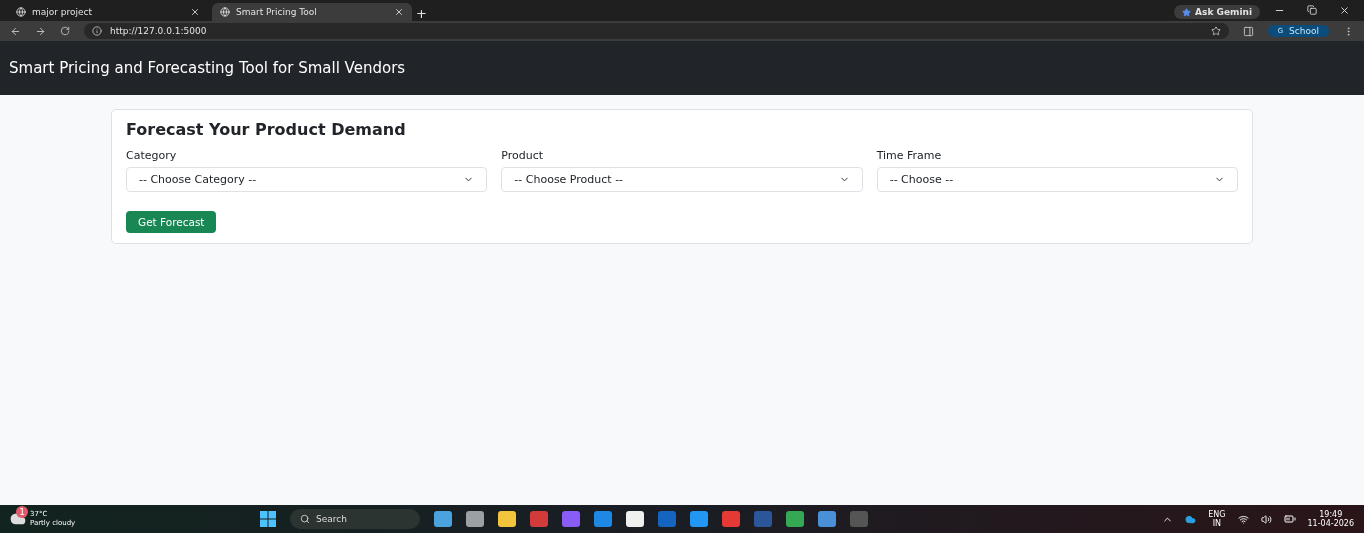  I want to click on address-bar: http://127.0.0.1:5000, so click(656, 31).